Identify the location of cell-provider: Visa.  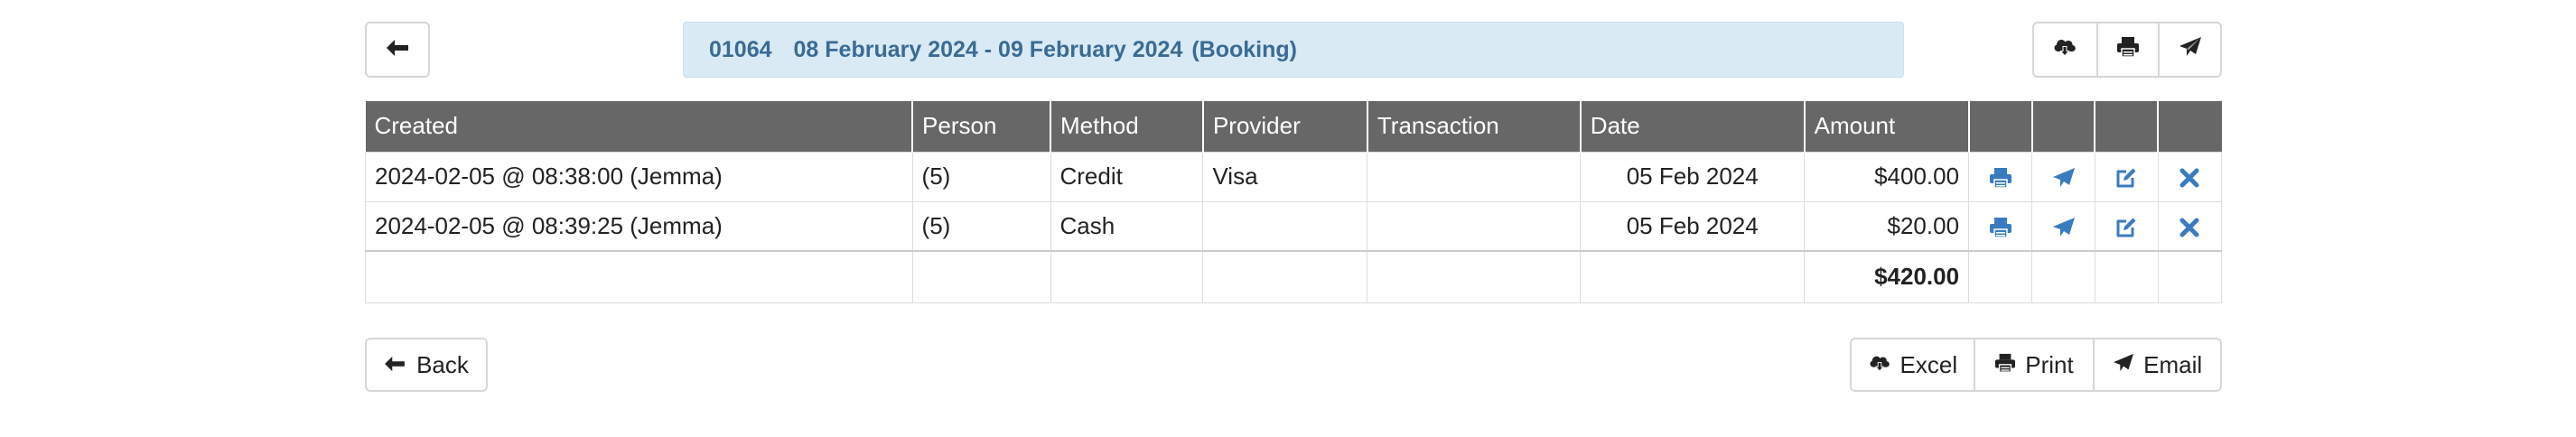
(1285, 176).